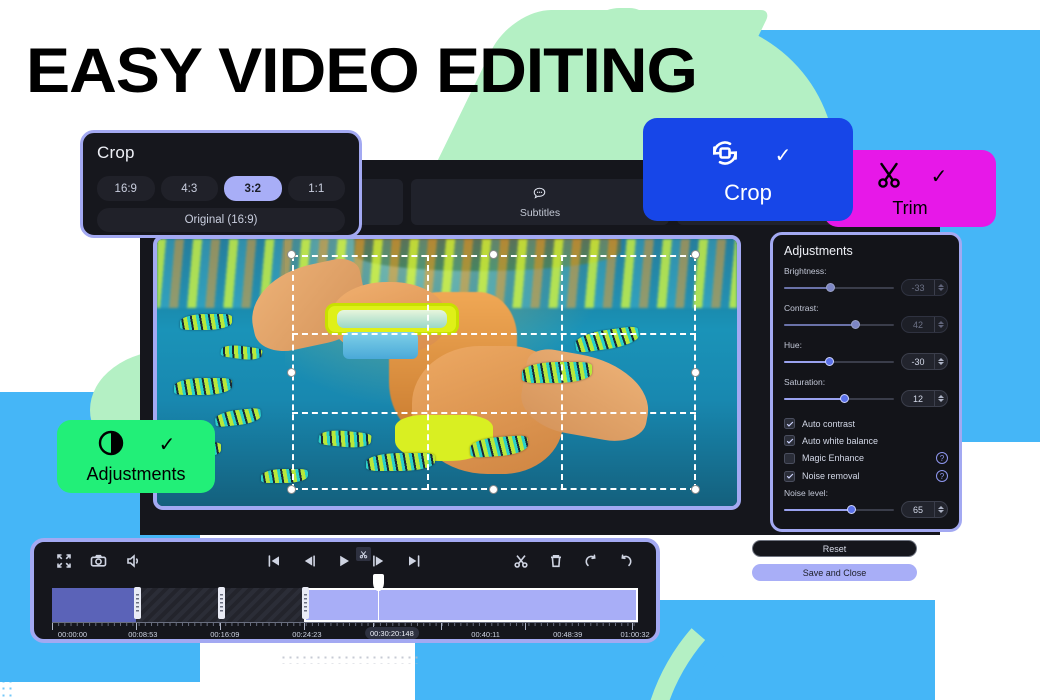 Image resolution: width=1040 pixels, height=700 pixels. I want to click on timeline-cut-badge, so click(364, 554).